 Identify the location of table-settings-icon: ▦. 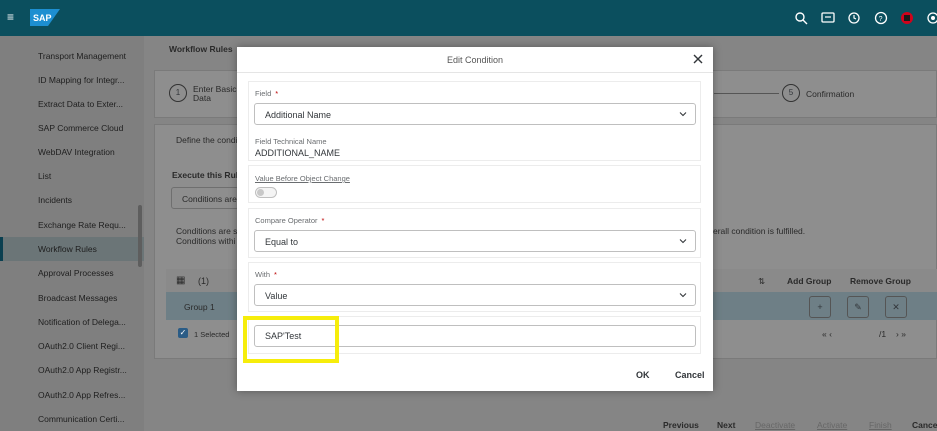
(180, 280).